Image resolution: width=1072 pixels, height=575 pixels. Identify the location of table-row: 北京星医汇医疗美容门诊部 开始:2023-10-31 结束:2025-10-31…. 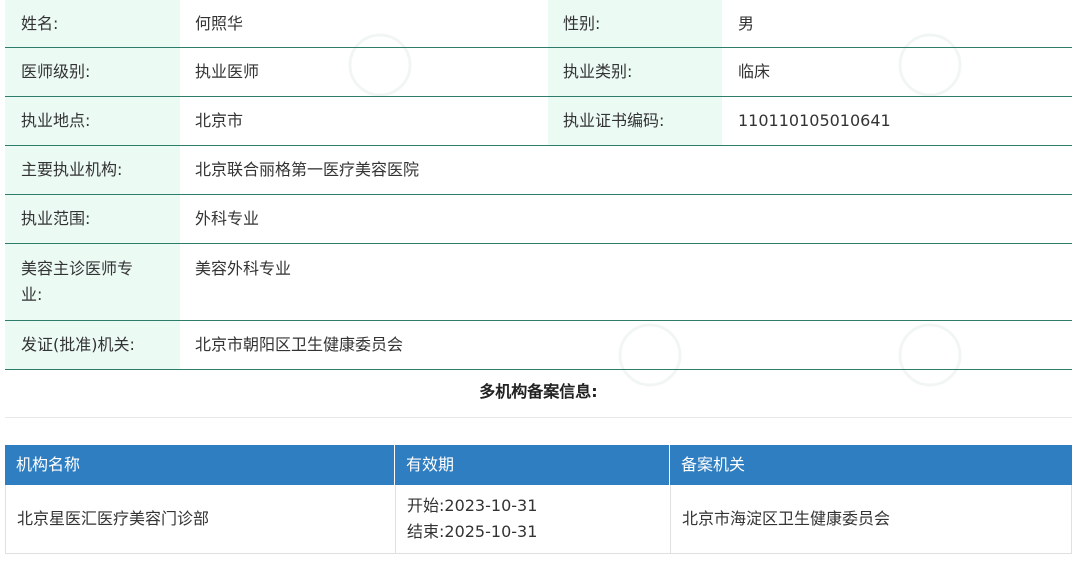
(538, 519).